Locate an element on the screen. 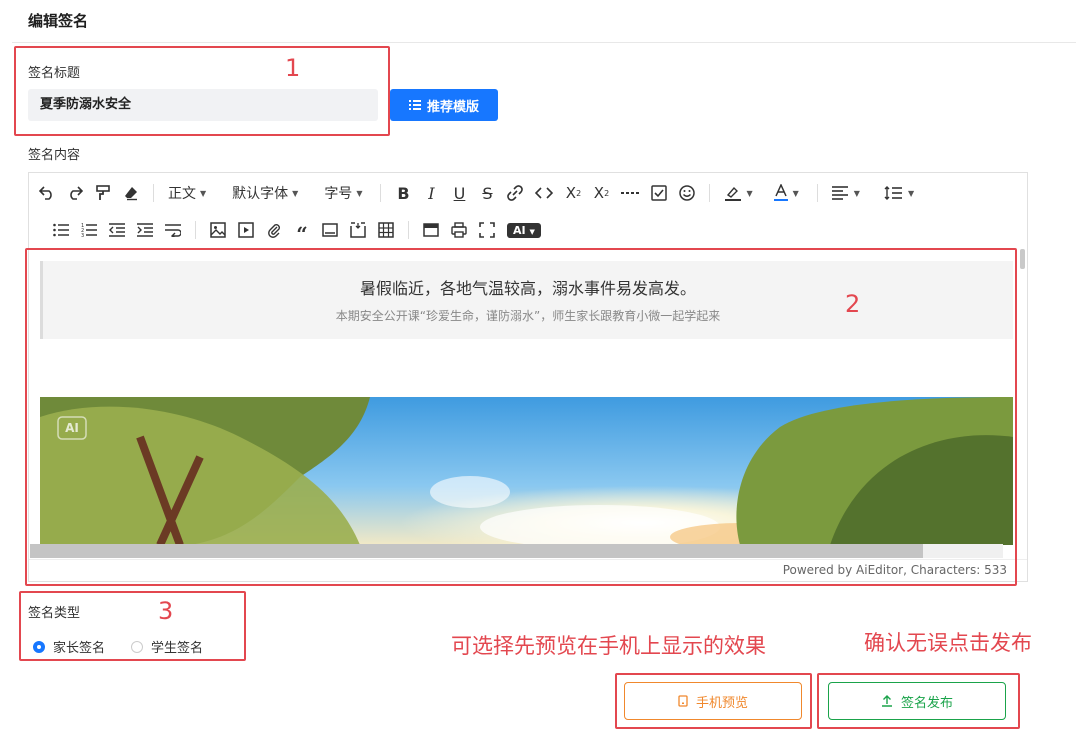 This screenshot has width=1076, height=746. page-title: 编辑签名 is located at coordinates (58, 21).